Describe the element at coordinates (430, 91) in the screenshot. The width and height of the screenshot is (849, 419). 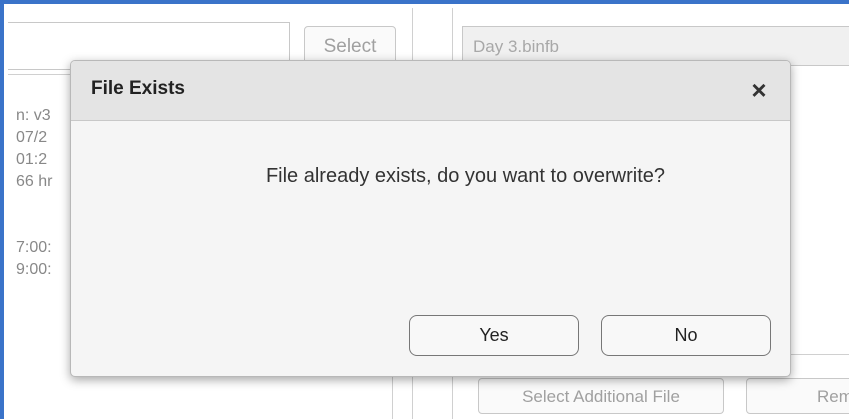
I see `dialog-header: File Exists ×` at that location.